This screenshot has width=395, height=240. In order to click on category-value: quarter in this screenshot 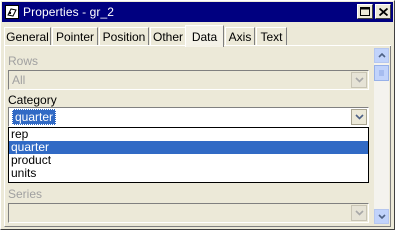, I will do `click(34, 117)`.